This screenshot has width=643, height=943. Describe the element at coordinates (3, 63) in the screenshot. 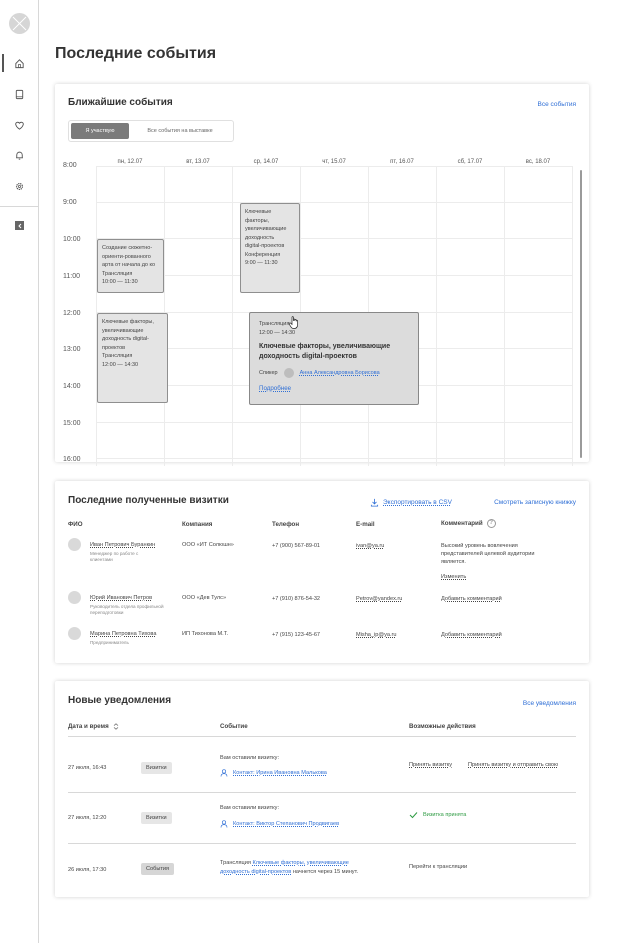

I see `nav-active-indicator` at that location.